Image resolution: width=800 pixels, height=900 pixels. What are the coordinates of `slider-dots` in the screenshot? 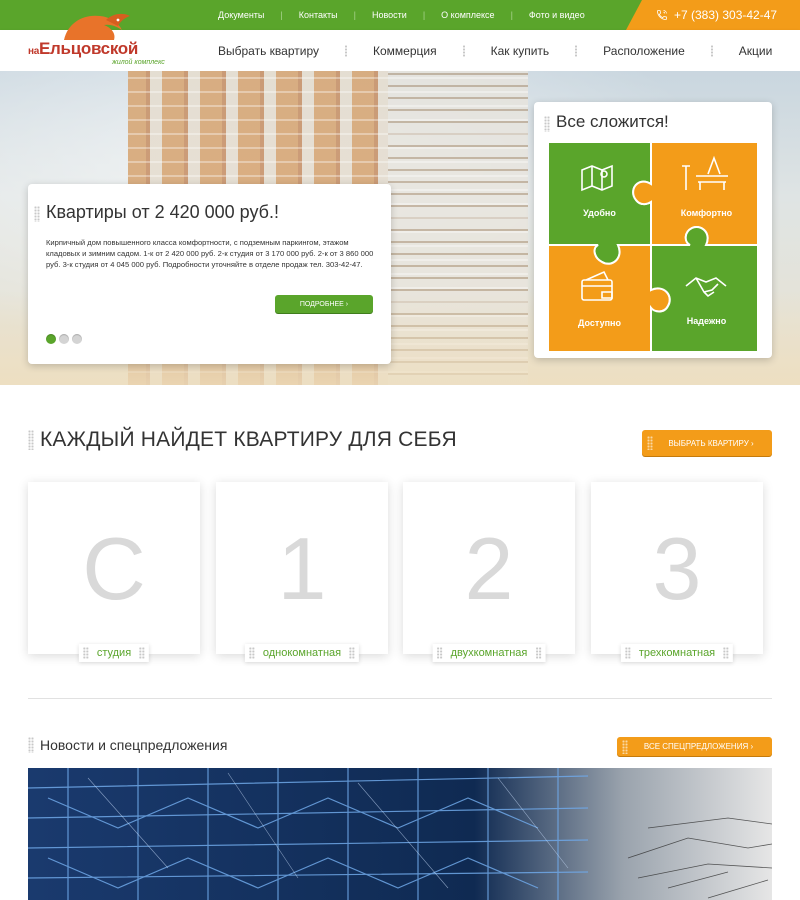 It's located at (65, 339).